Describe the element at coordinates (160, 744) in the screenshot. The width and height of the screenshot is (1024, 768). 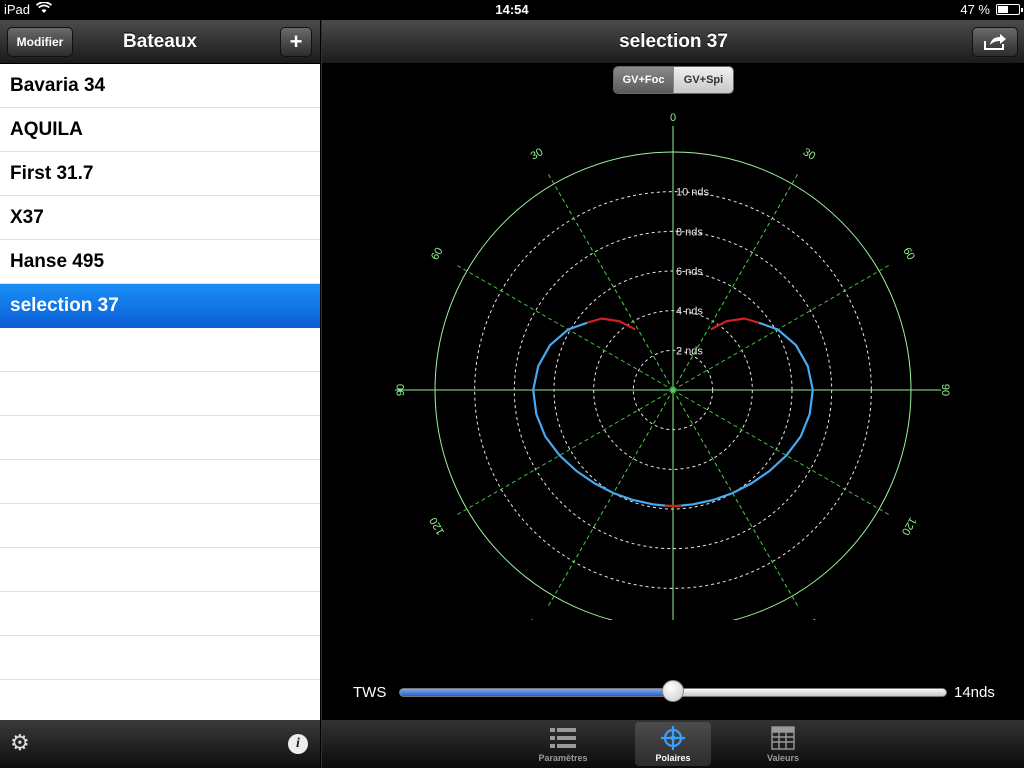
I see `left-toolbar: ⚙ i` at that location.